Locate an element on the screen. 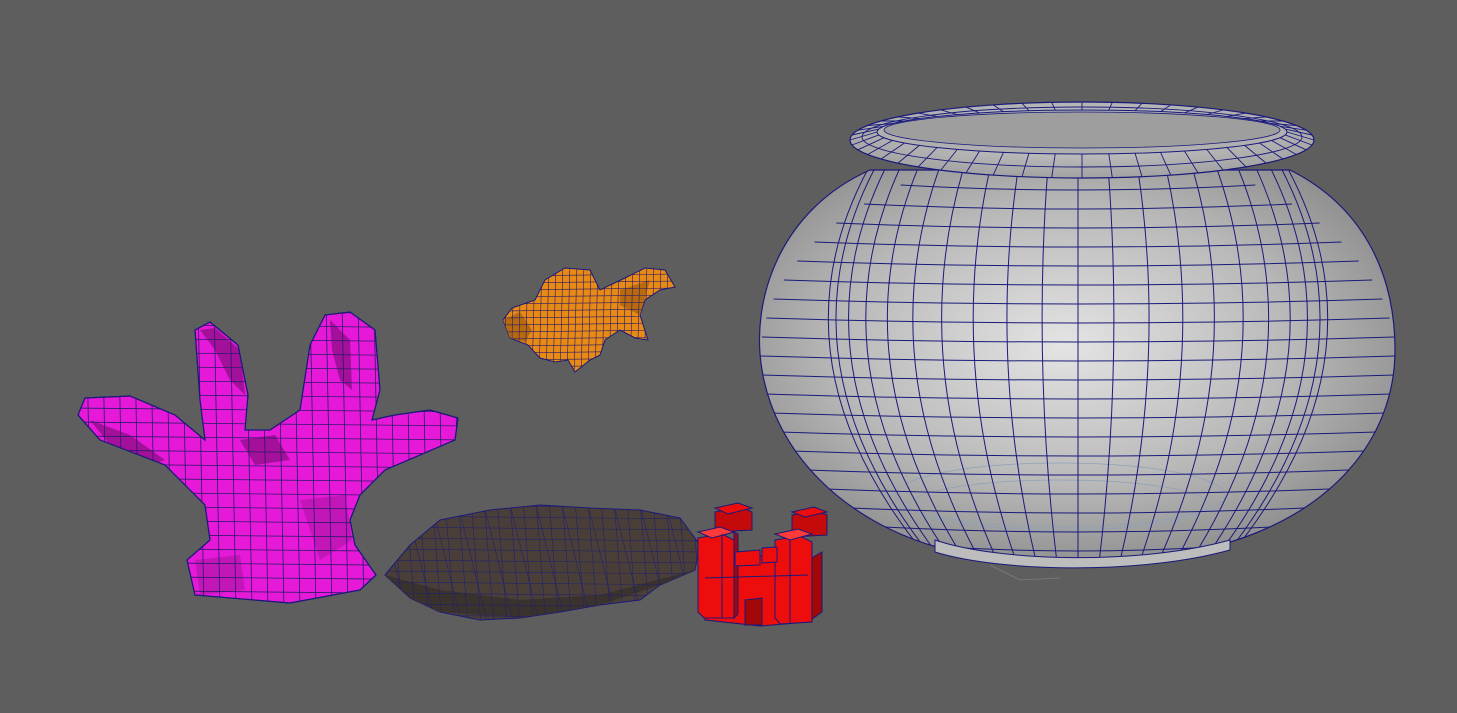 The width and height of the screenshot is (1457, 713). goldfish-mesh is located at coordinates (588, 319).